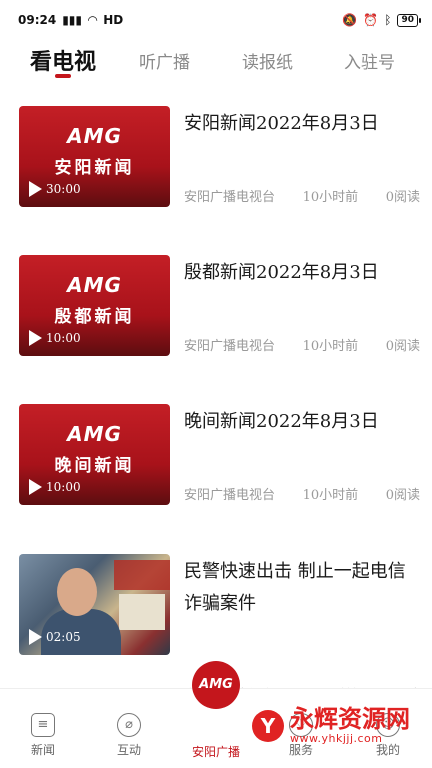  What do you see at coordinates (63, 189) in the screenshot?
I see `duration-text: 30:00` at bounding box center [63, 189].